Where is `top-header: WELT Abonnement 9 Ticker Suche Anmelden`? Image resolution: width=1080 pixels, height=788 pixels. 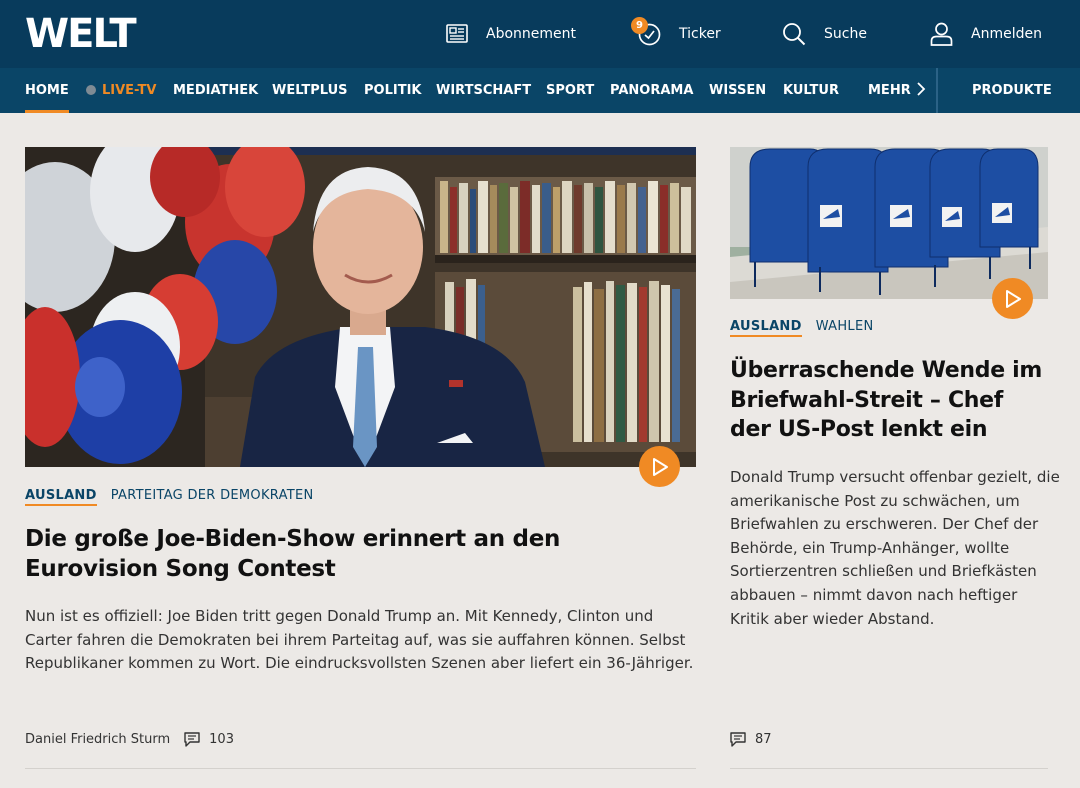
top-header: WELT Abonnement 9 Ticker Suche Anmelden is located at coordinates (540, 34).